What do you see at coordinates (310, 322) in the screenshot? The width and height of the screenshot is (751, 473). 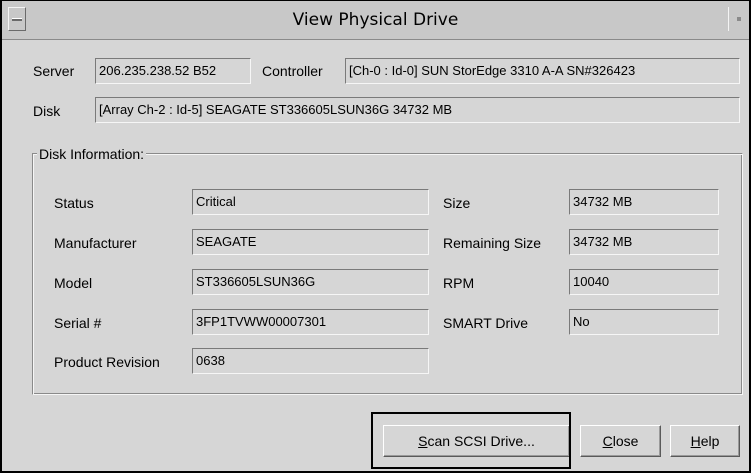 I see `serial-field: 3FP1TVWW00007301` at bounding box center [310, 322].